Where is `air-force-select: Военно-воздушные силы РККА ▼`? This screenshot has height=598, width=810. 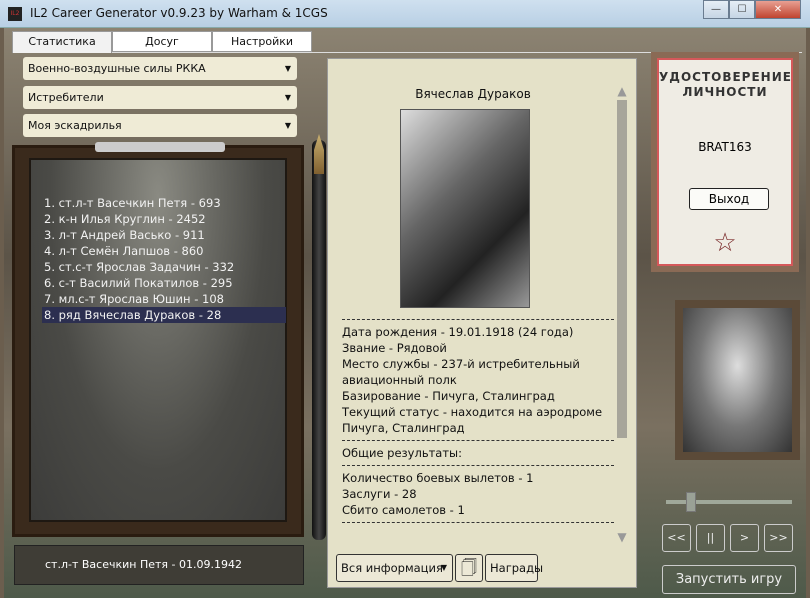
air-force-select: Военно-воздушные силы РККА ▼ is located at coordinates (160, 68).